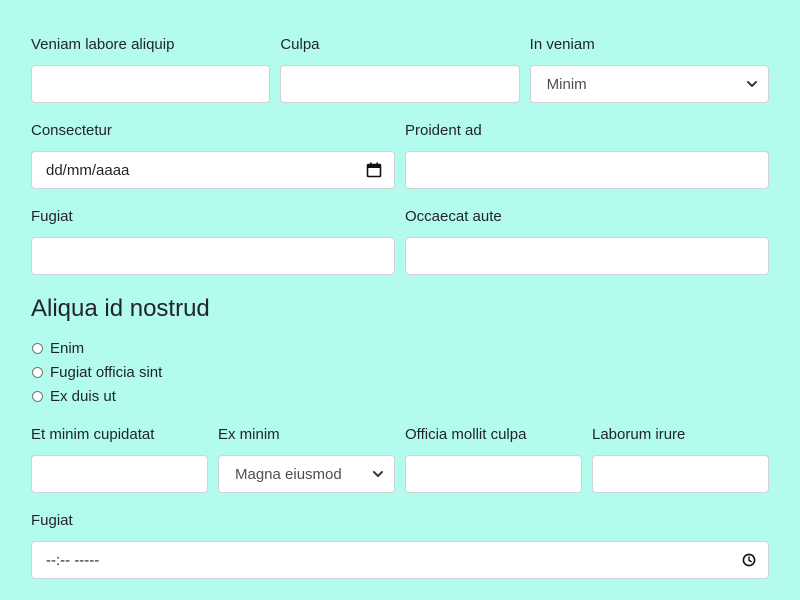 This screenshot has height=600, width=800. I want to click on field-label: Laborum irure, so click(639, 434).